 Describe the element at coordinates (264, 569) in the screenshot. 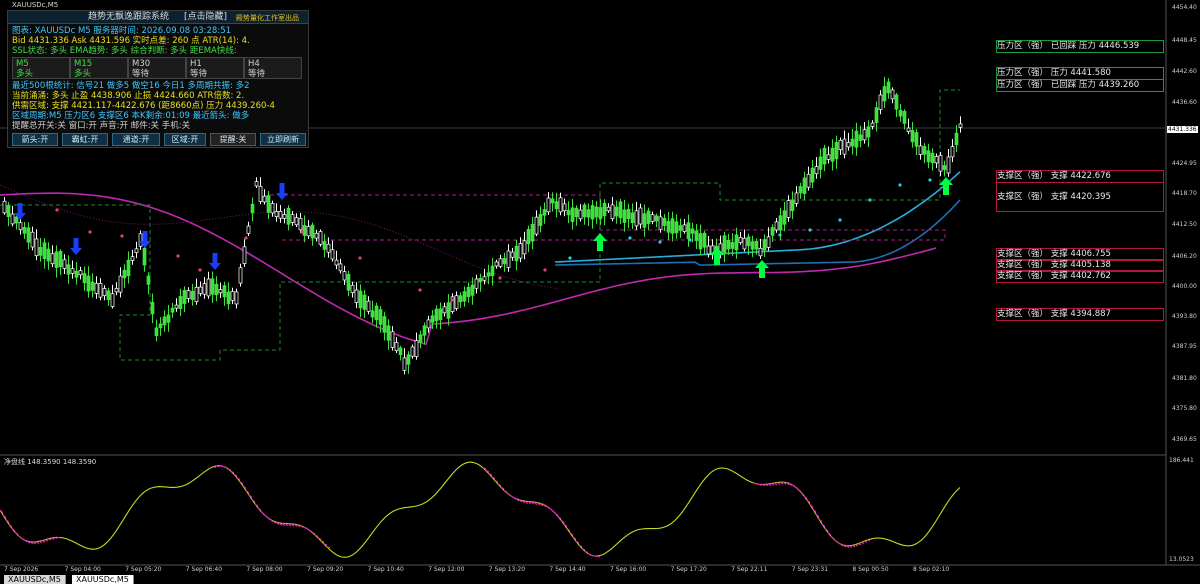

I see `time-tick-label: 7 Sep 08:00` at that location.